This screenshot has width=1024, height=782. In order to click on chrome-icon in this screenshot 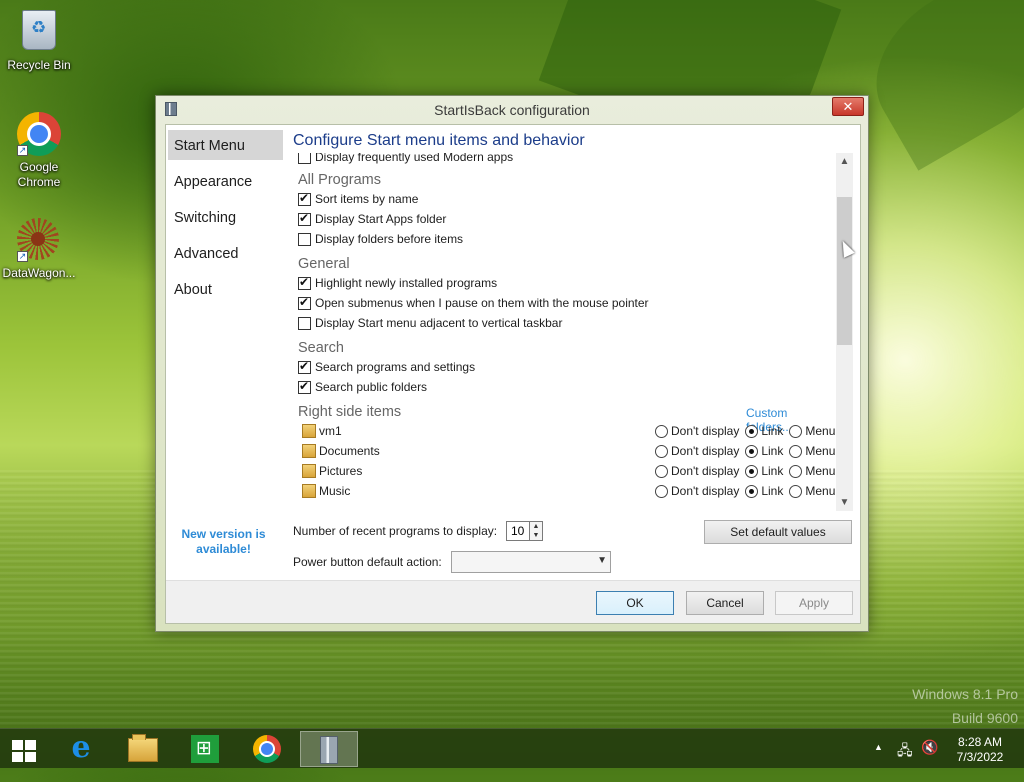, I will do `click(267, 749)`.